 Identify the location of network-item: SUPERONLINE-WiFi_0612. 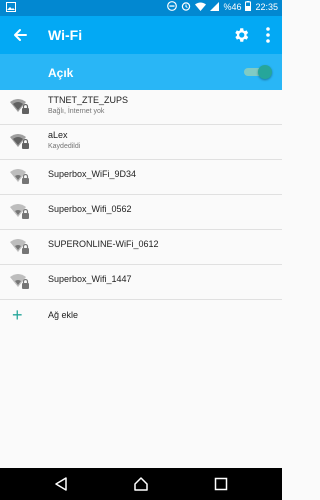
(141, 247).